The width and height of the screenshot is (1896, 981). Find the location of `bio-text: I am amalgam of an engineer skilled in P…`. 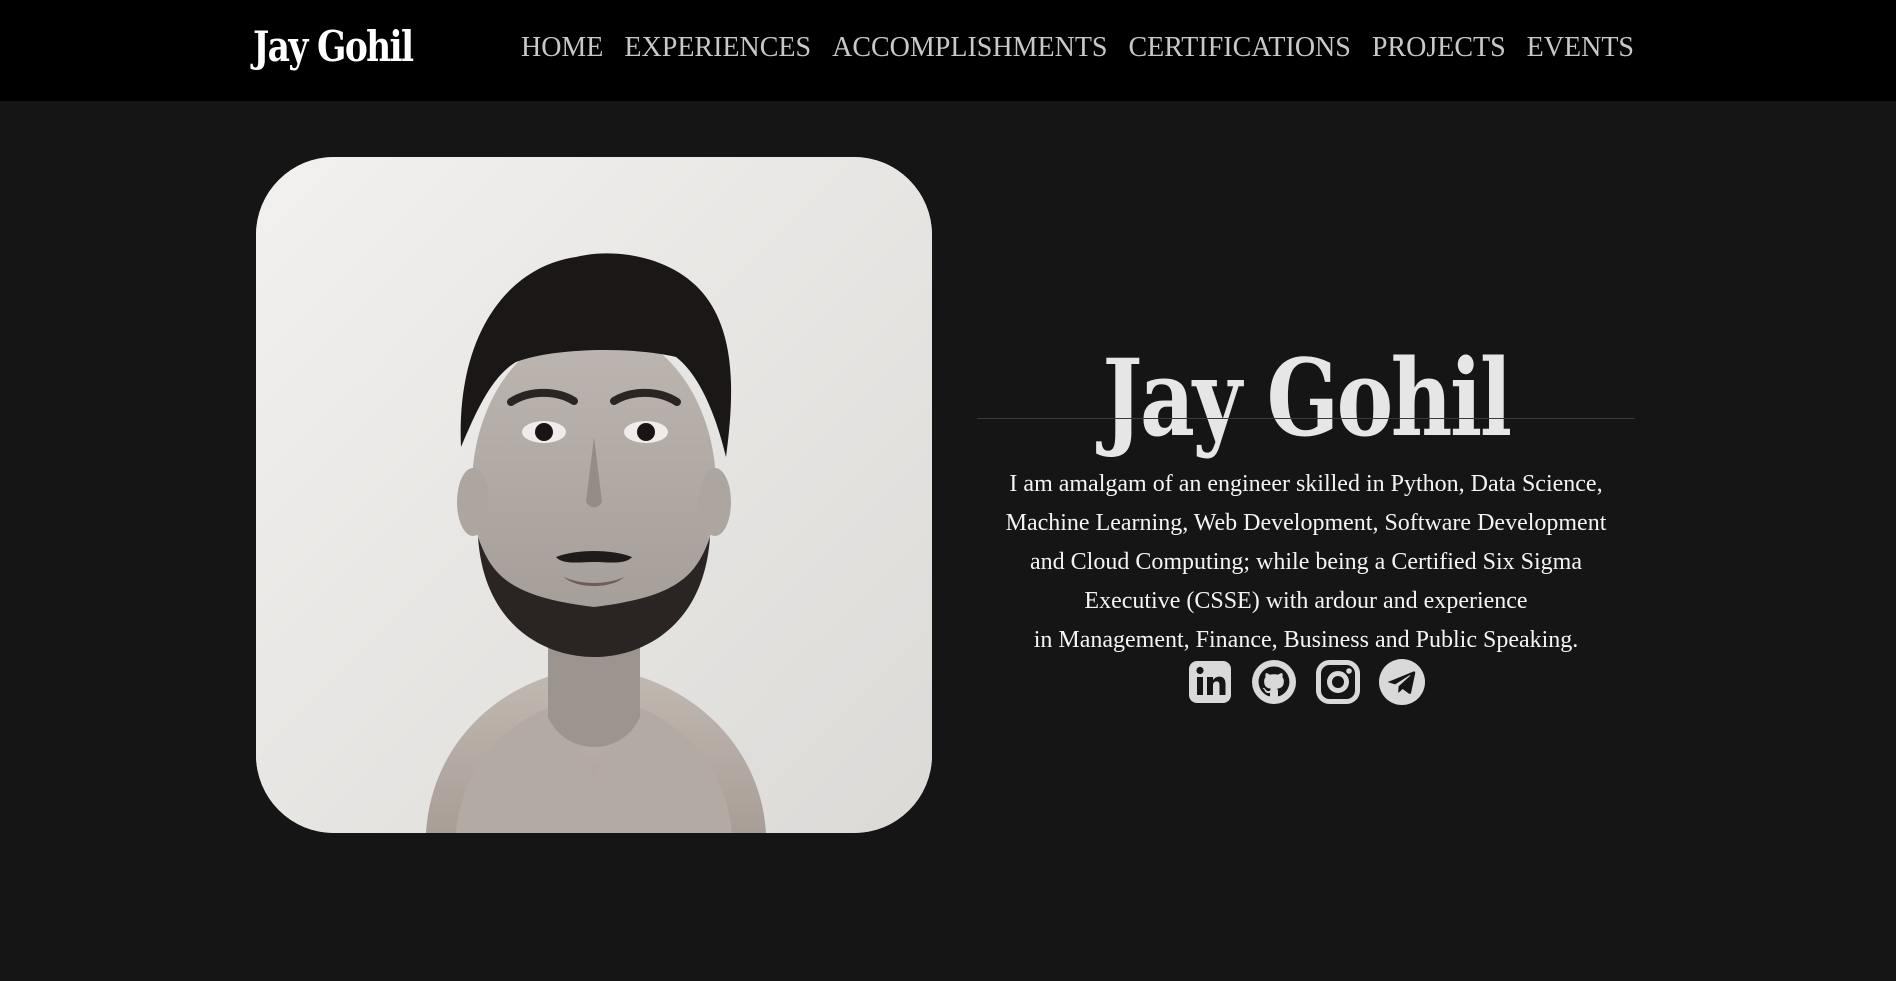

bio-text: I am amalgam of an engineer skilled in P… is located at coordinates (1306, 562).